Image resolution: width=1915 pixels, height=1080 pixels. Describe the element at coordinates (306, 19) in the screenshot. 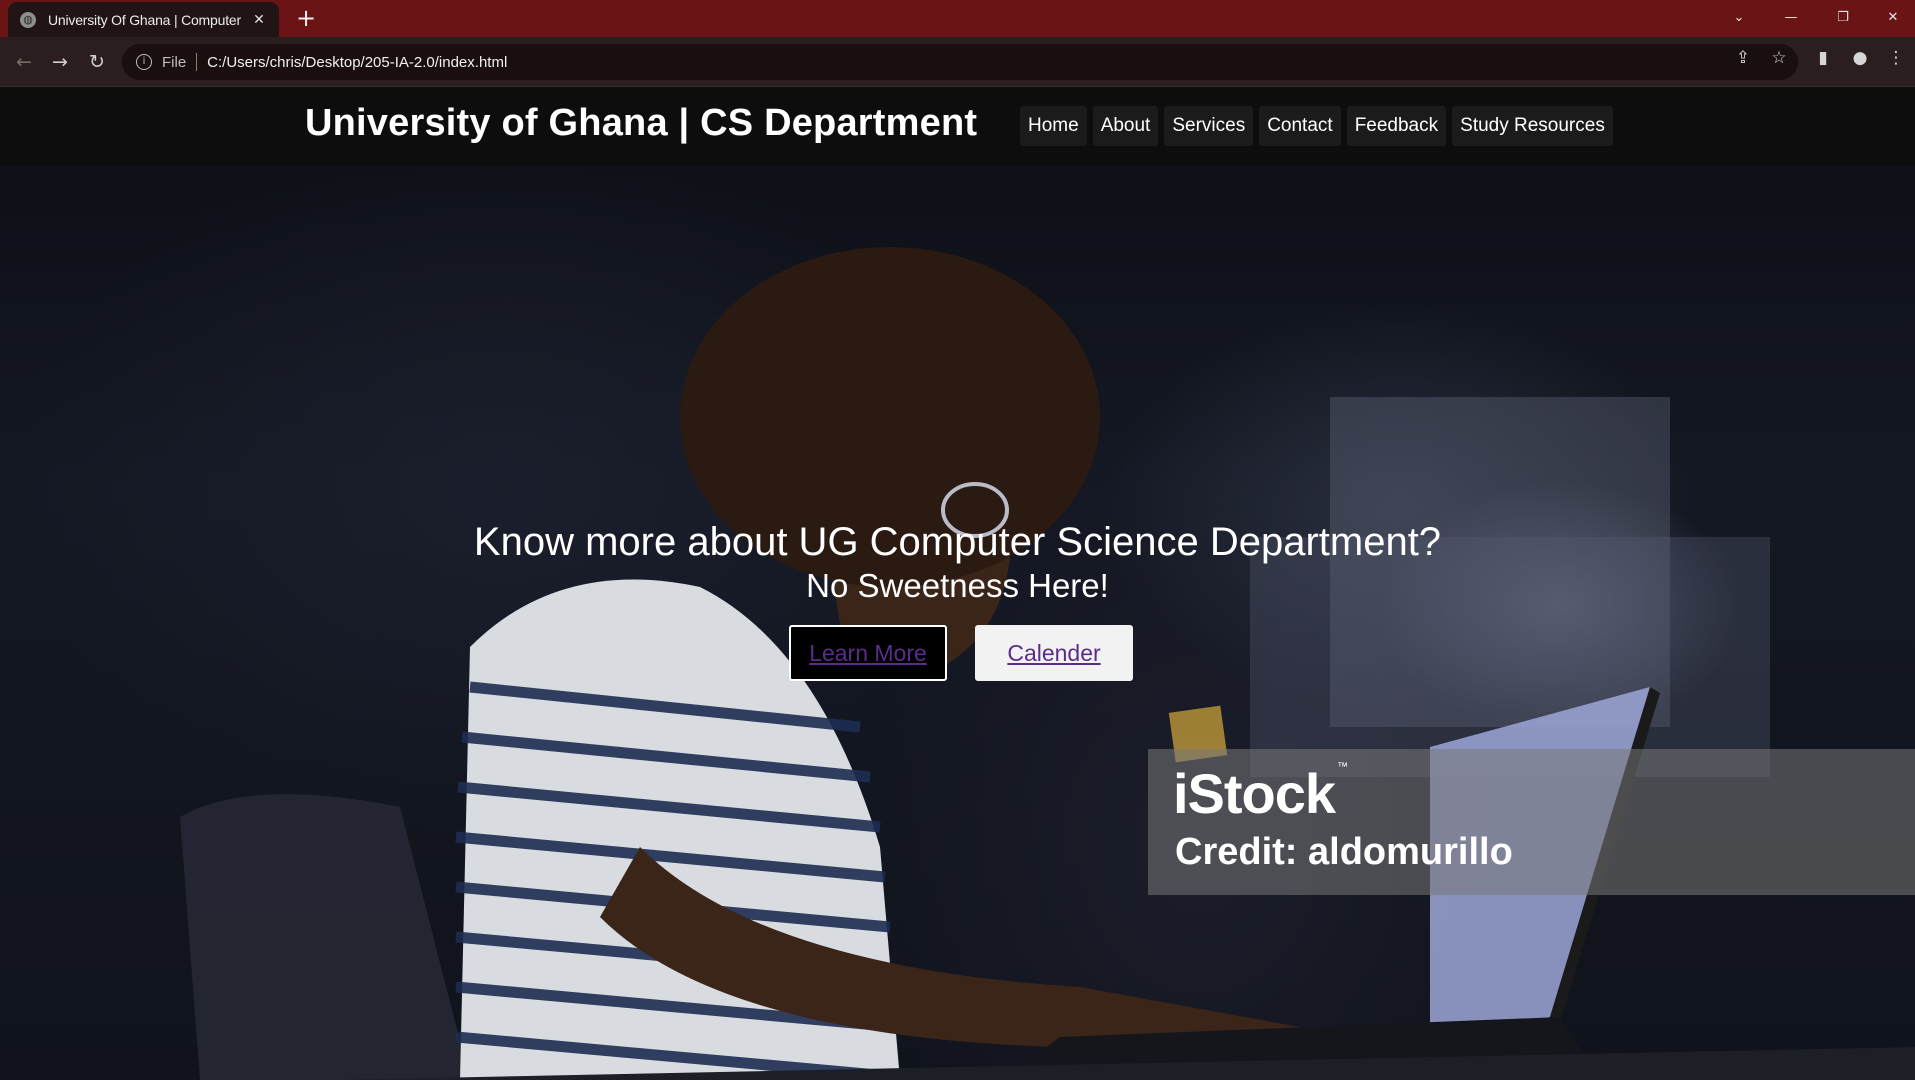

I see `new-tab-button: +` at that location.